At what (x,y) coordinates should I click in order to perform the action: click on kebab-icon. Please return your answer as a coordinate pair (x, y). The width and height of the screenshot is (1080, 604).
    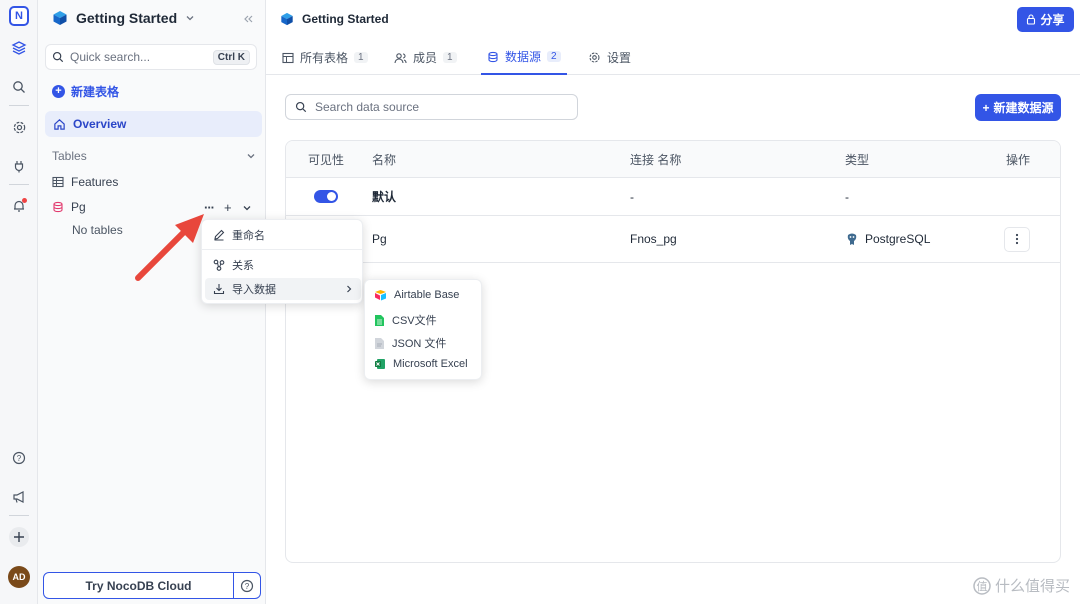
    Looking at the image, I should click on (1017, 239).